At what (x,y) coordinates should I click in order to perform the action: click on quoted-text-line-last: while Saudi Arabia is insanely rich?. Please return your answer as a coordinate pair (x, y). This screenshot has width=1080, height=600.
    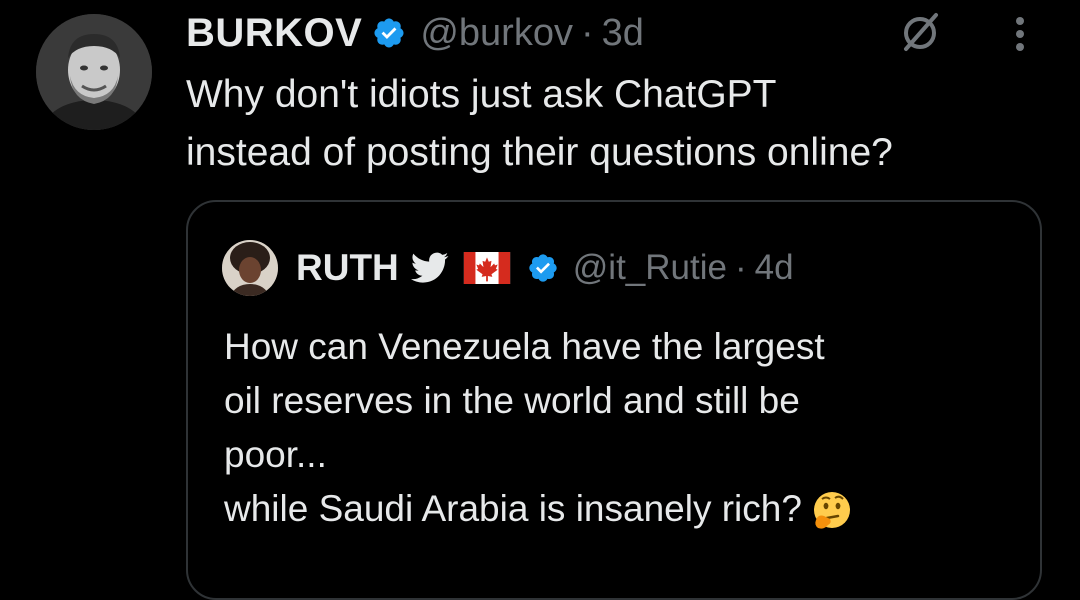
    Looking at the image, I should click on (614, 509).